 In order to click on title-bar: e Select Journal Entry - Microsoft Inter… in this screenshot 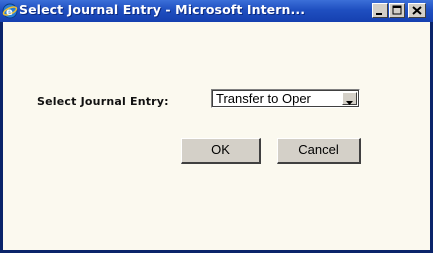, I will do `click(216, 11)`.